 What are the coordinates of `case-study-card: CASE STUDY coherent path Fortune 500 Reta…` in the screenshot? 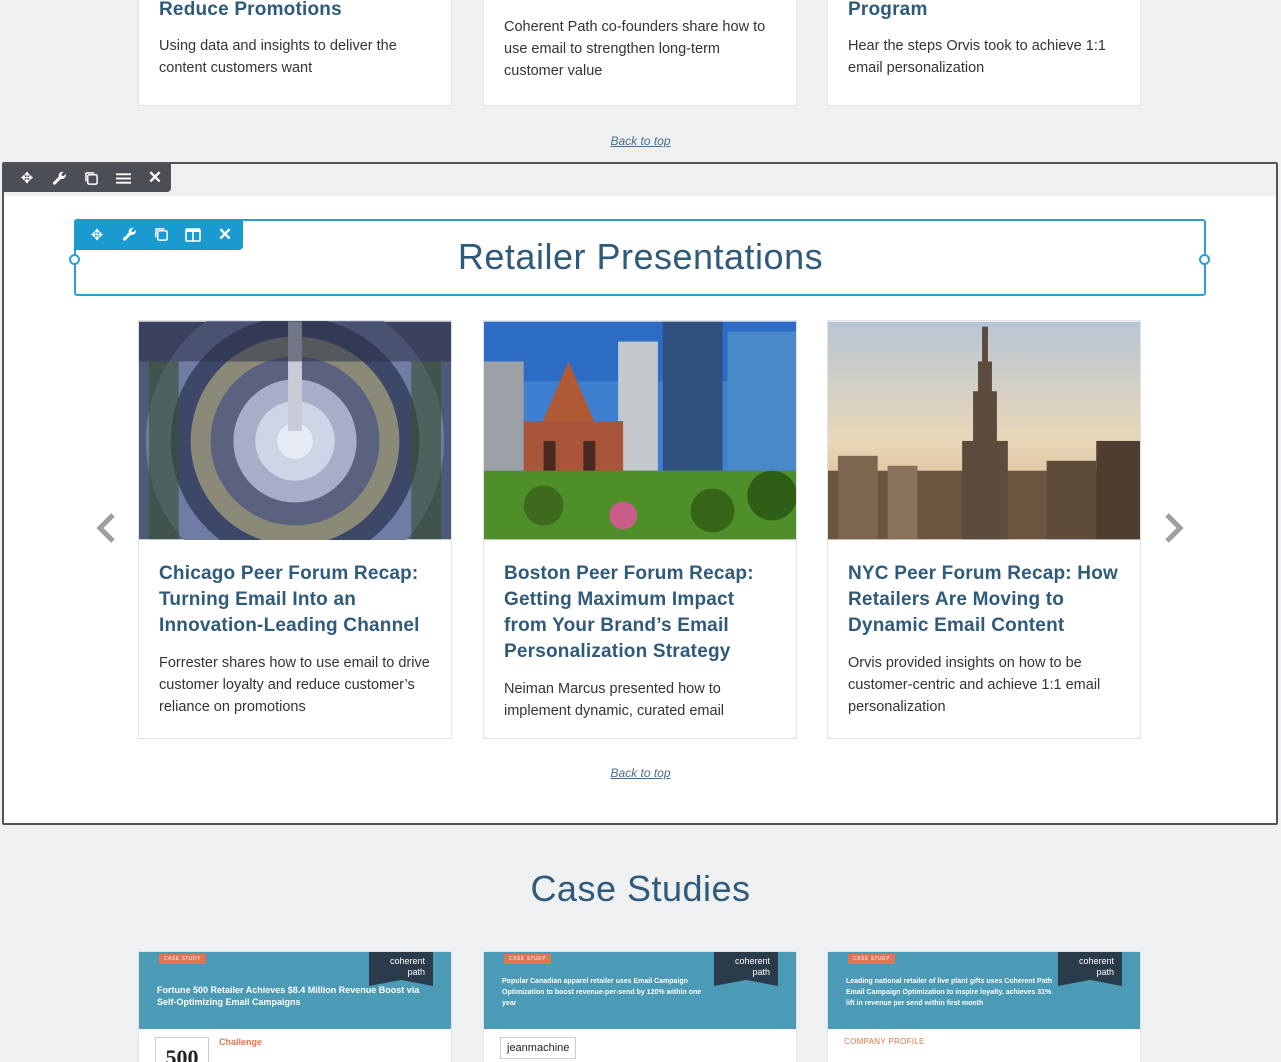 It's located at (295, 1006).